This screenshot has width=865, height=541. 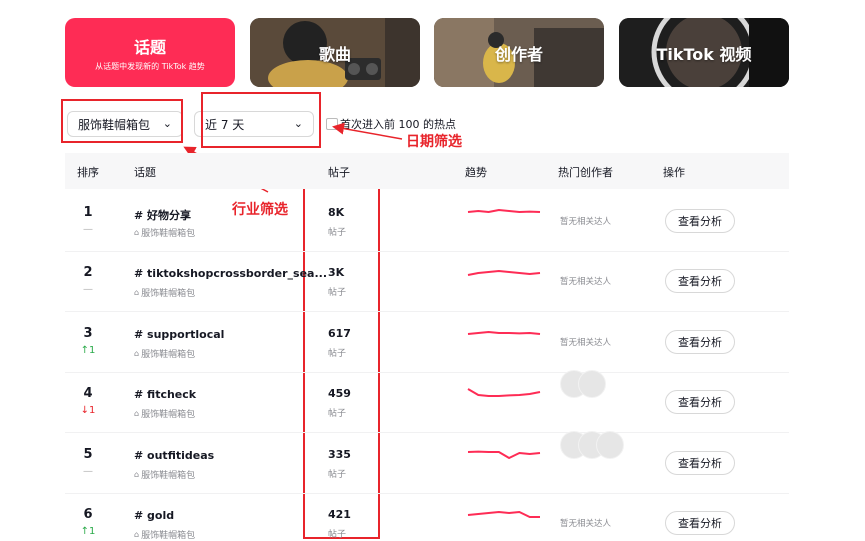 What do you see at coordinates (150, 66) in the screenshot?
I see `tab-topics-subtitle: 从话题中发现新的 TikTok 趋势` at bounding box center [150, 66].